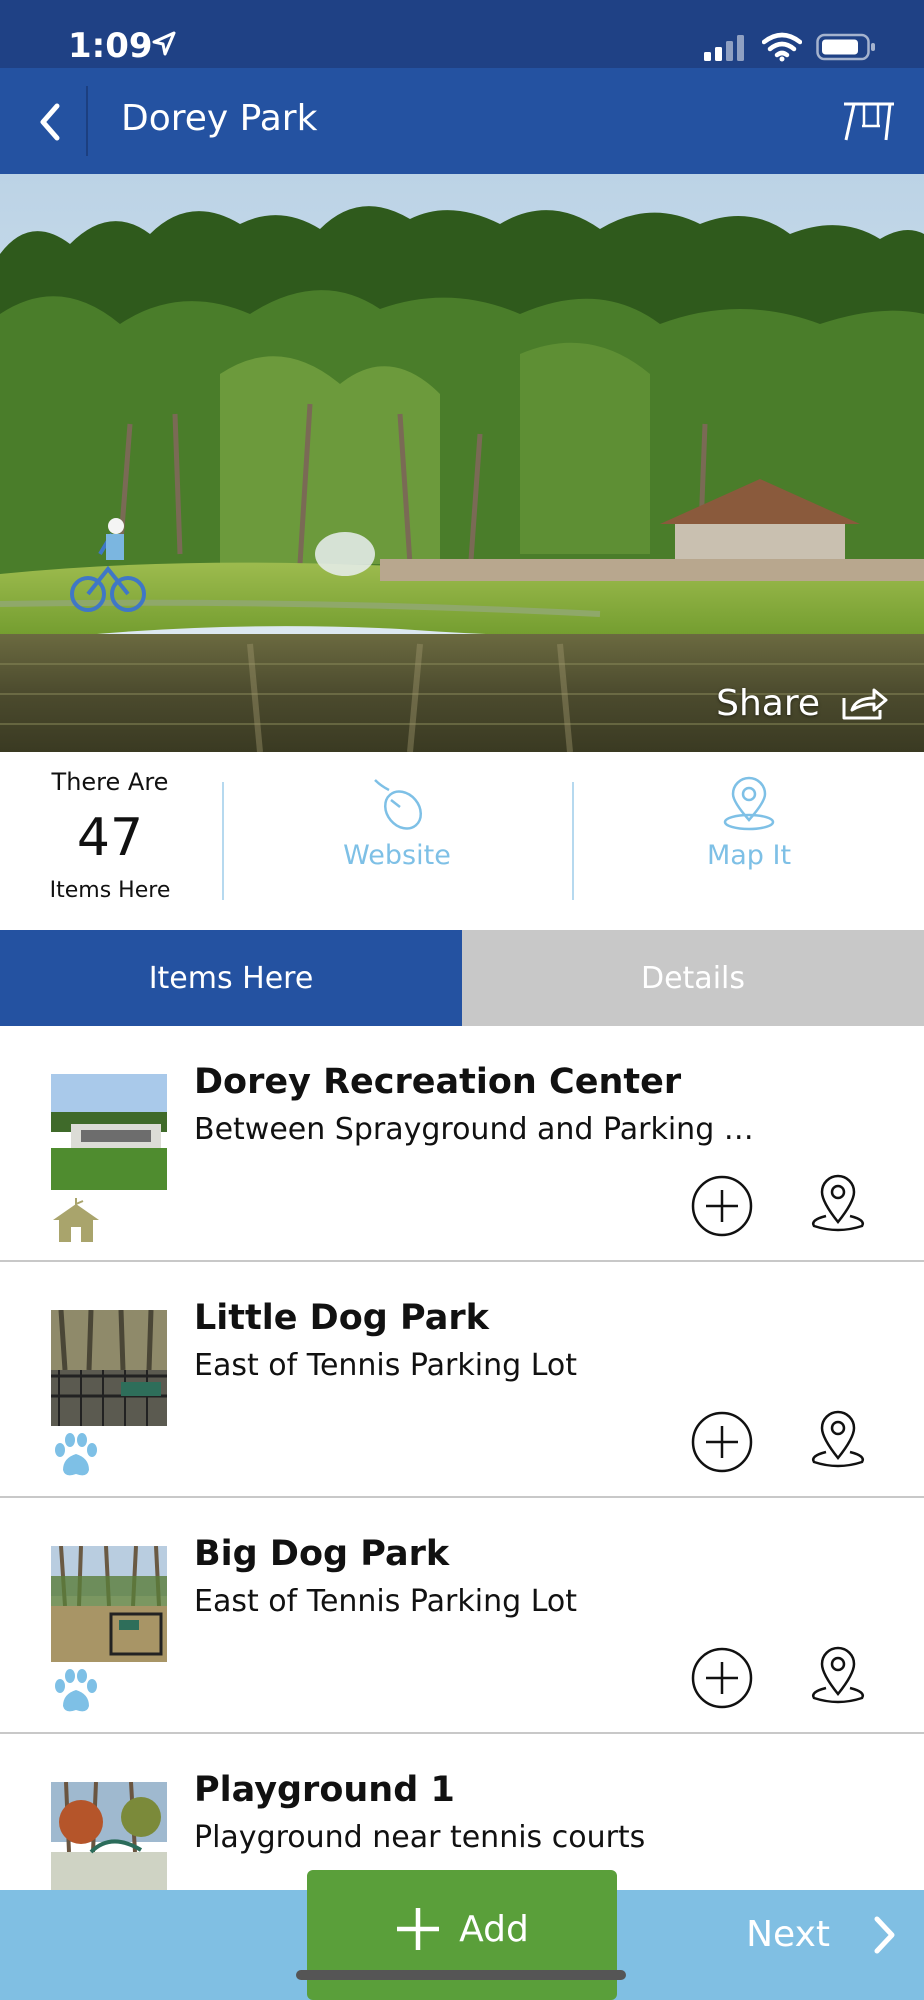 This screenshot has width=924, height=2000. I want to click on item-count: 47, so click(110, 838).